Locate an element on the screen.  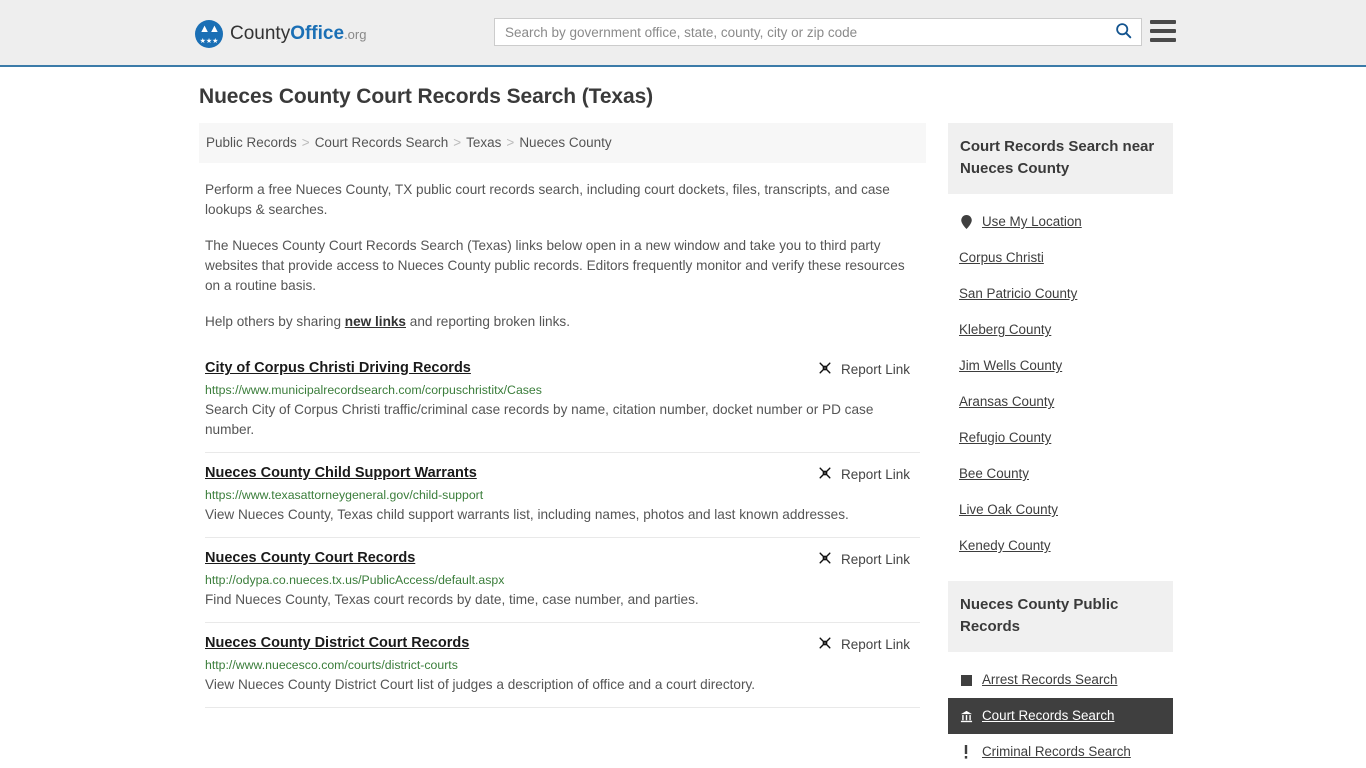
sidebar-item-san-patricio-county: San Patricio County is located at coordinates (1060, 294).